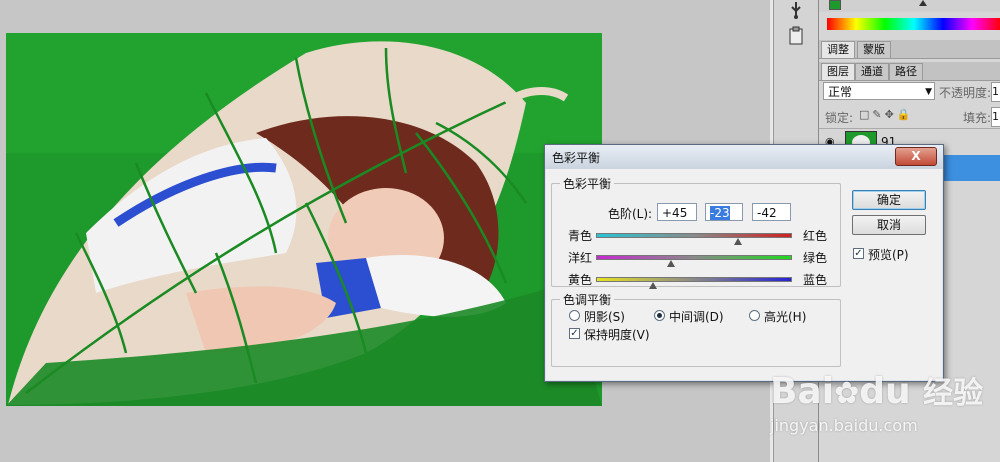  What do you see at coordinates (872, 71) in the screenshot?
I see `tab-channels: 通道` at bounding box center [872, 71].